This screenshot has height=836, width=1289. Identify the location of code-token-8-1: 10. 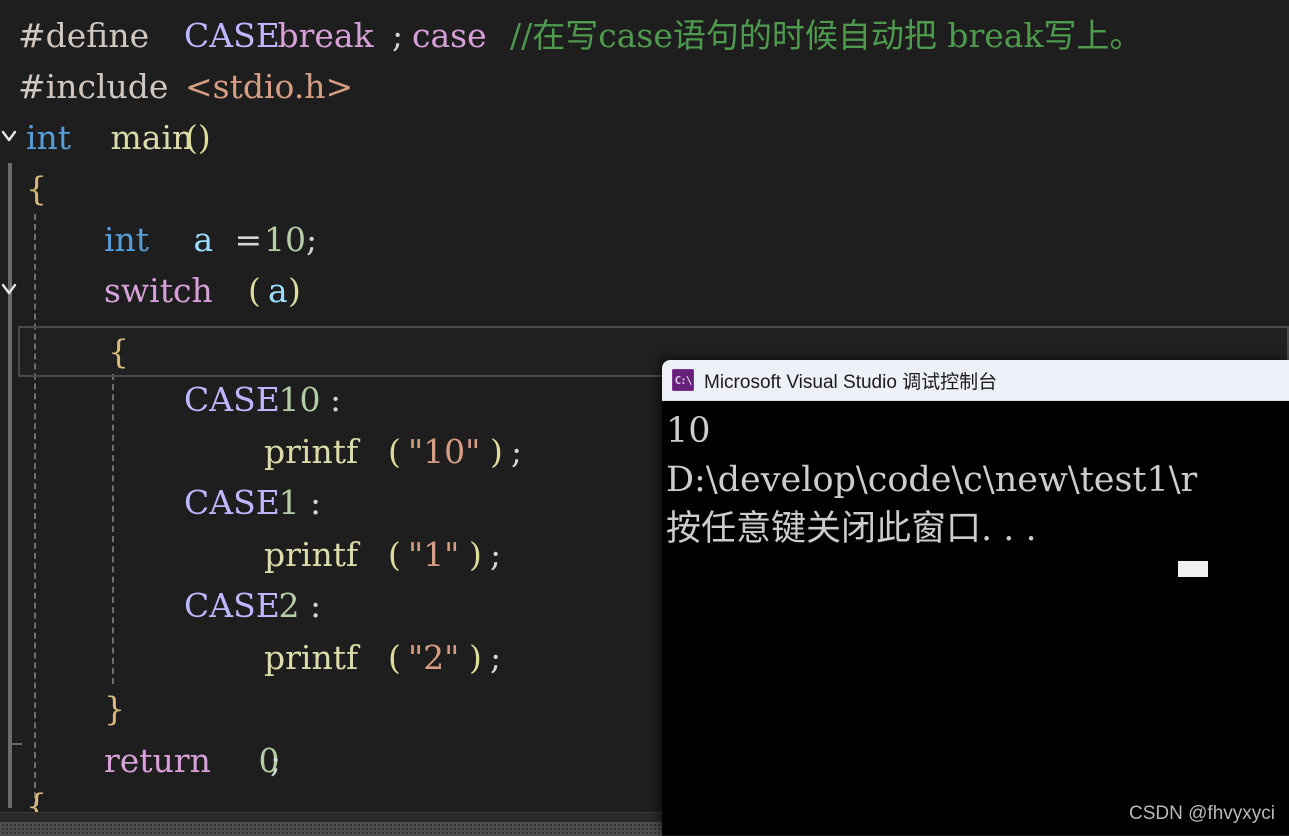
(294, 399).